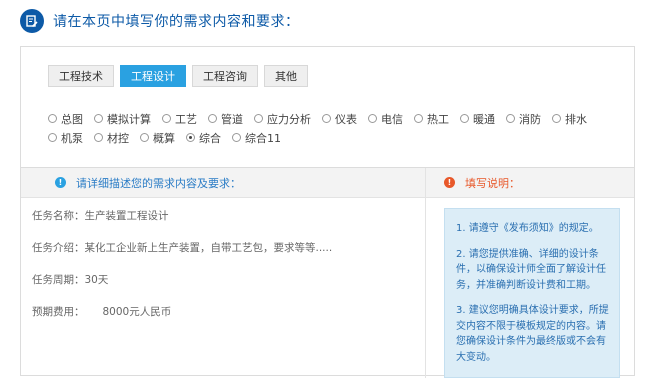 This screenshot has width=648, height=378. I want to click on edit-document-icon, so click(32, 21).